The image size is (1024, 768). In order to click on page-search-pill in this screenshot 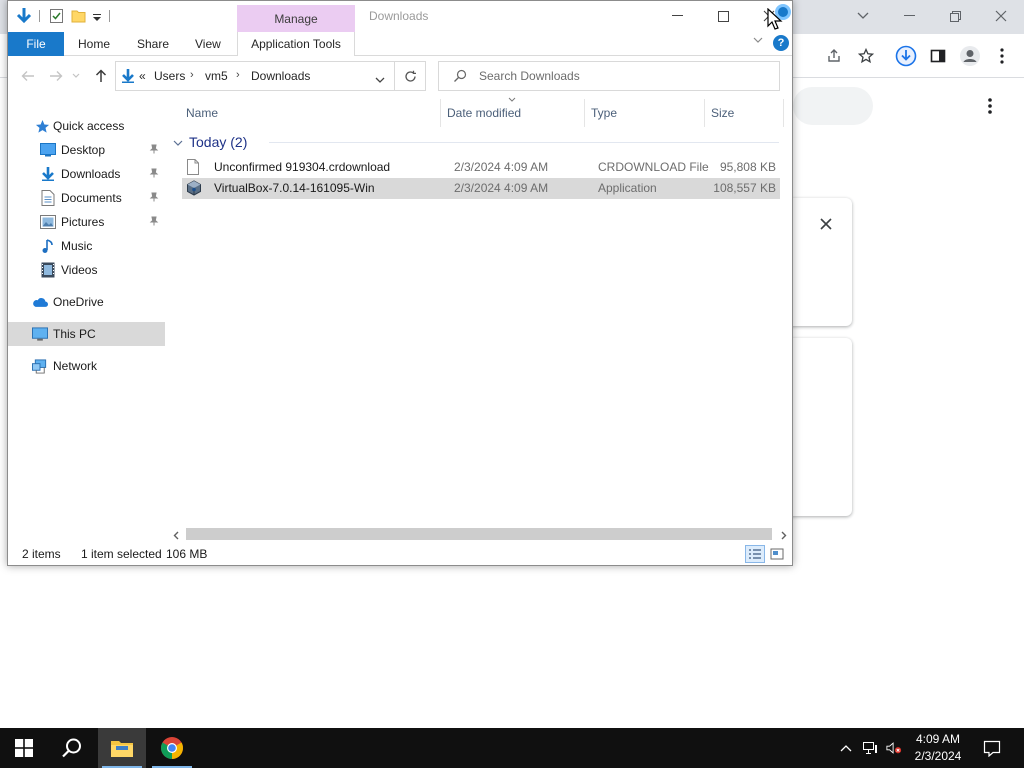, I will do `click(833, 106)`.